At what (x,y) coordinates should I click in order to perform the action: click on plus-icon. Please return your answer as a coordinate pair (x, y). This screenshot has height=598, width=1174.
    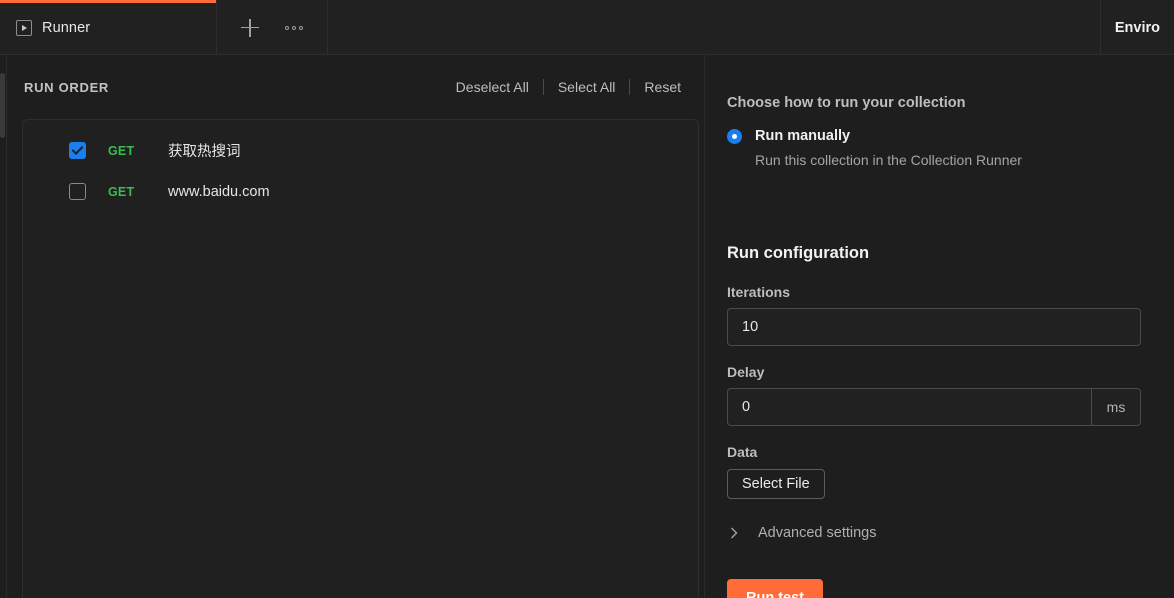
    Looking at the image, I should click on (250, 27).